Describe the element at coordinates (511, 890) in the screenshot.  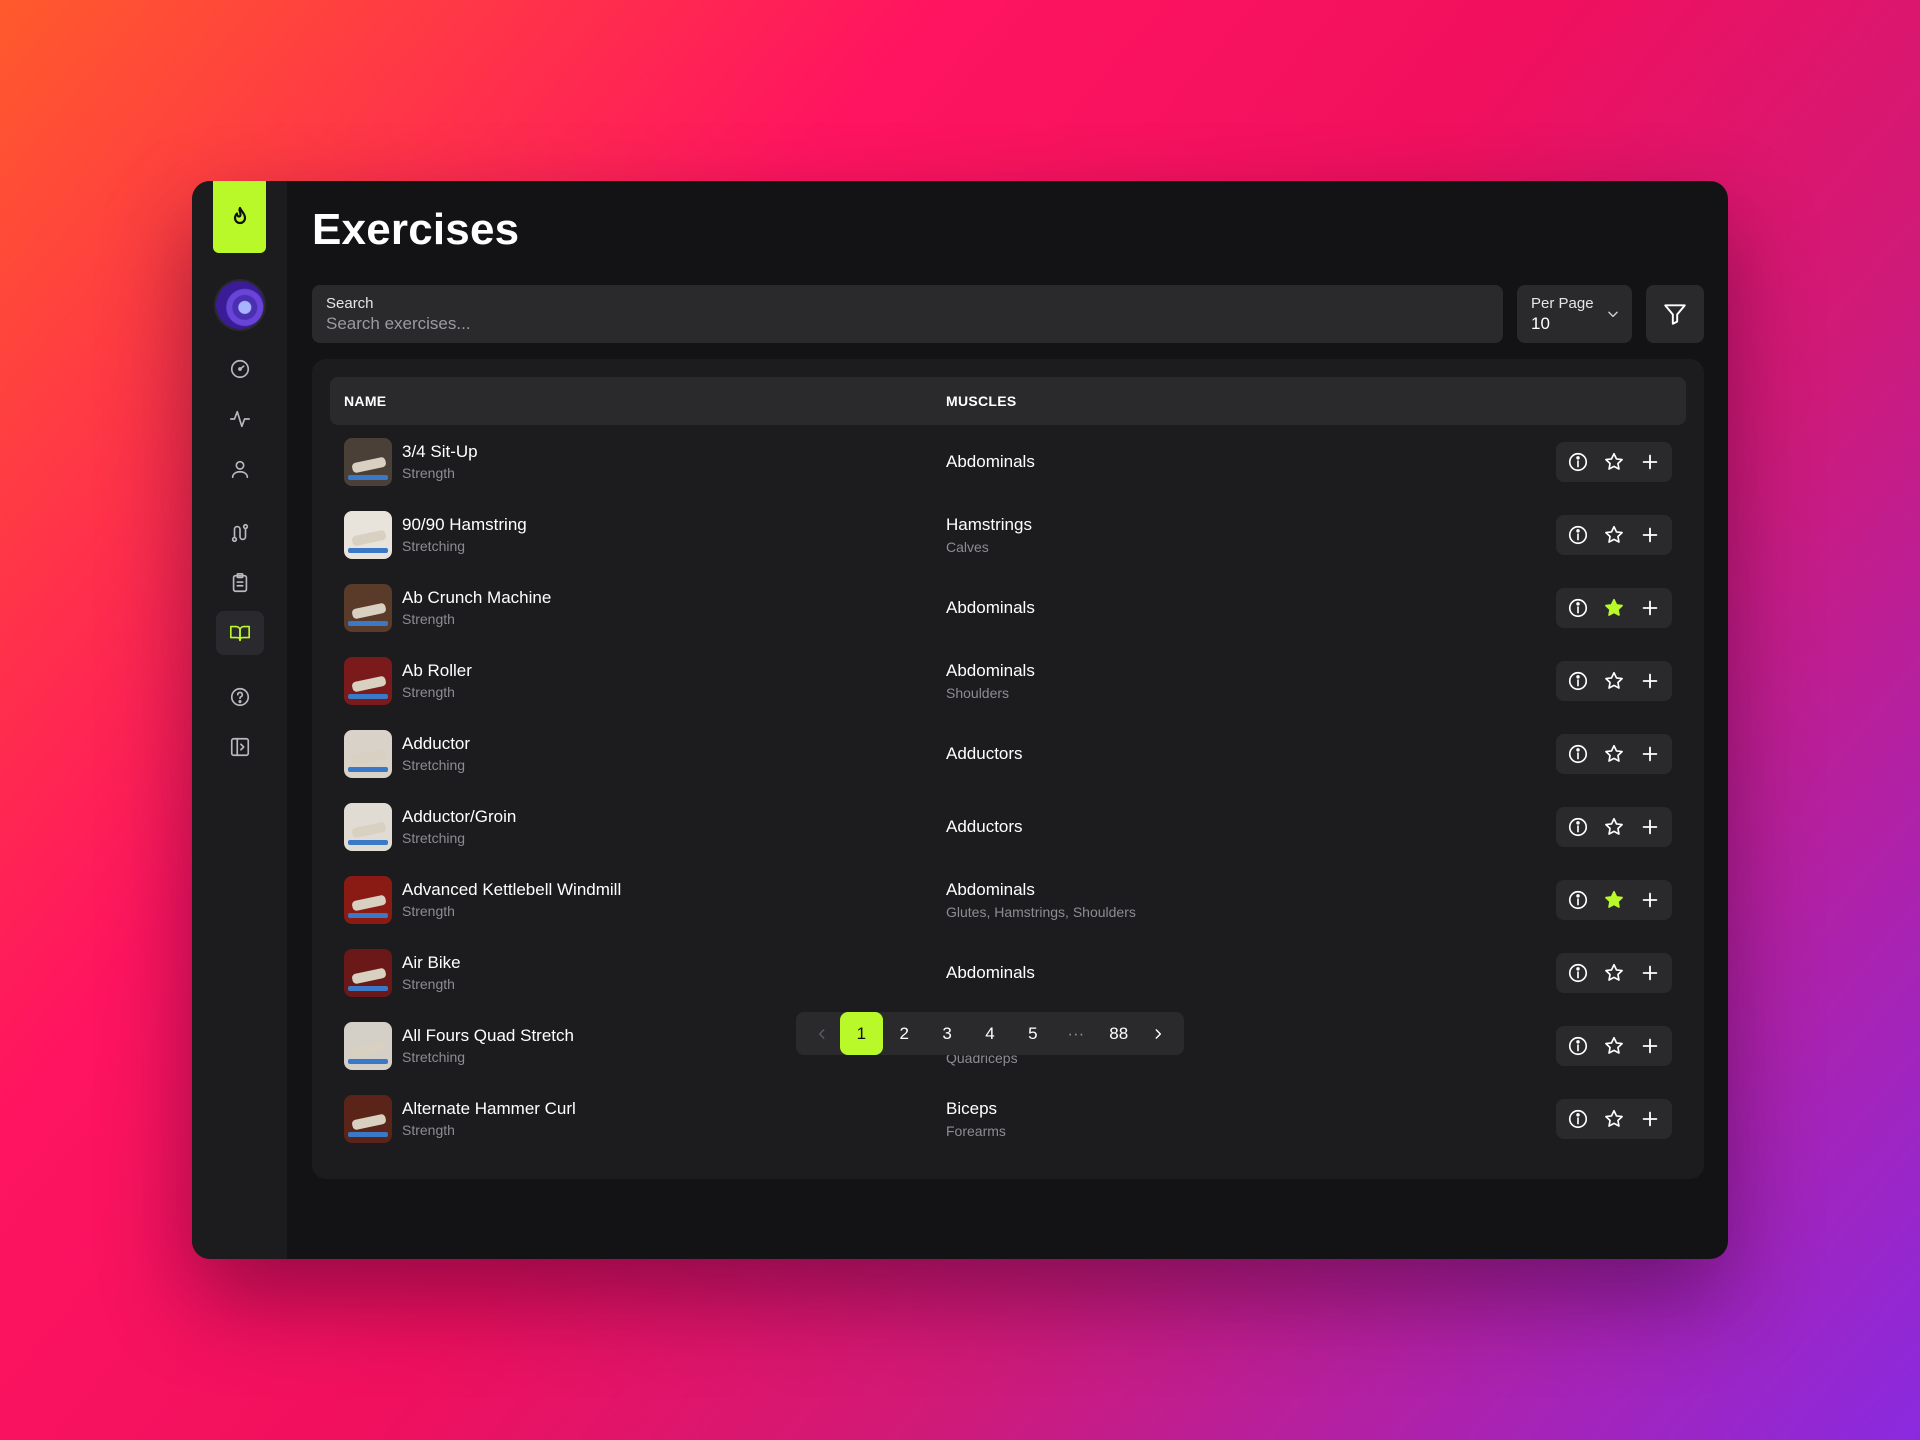
I see `exercise-name: Advanced Kettlebell Windmill` at that location.